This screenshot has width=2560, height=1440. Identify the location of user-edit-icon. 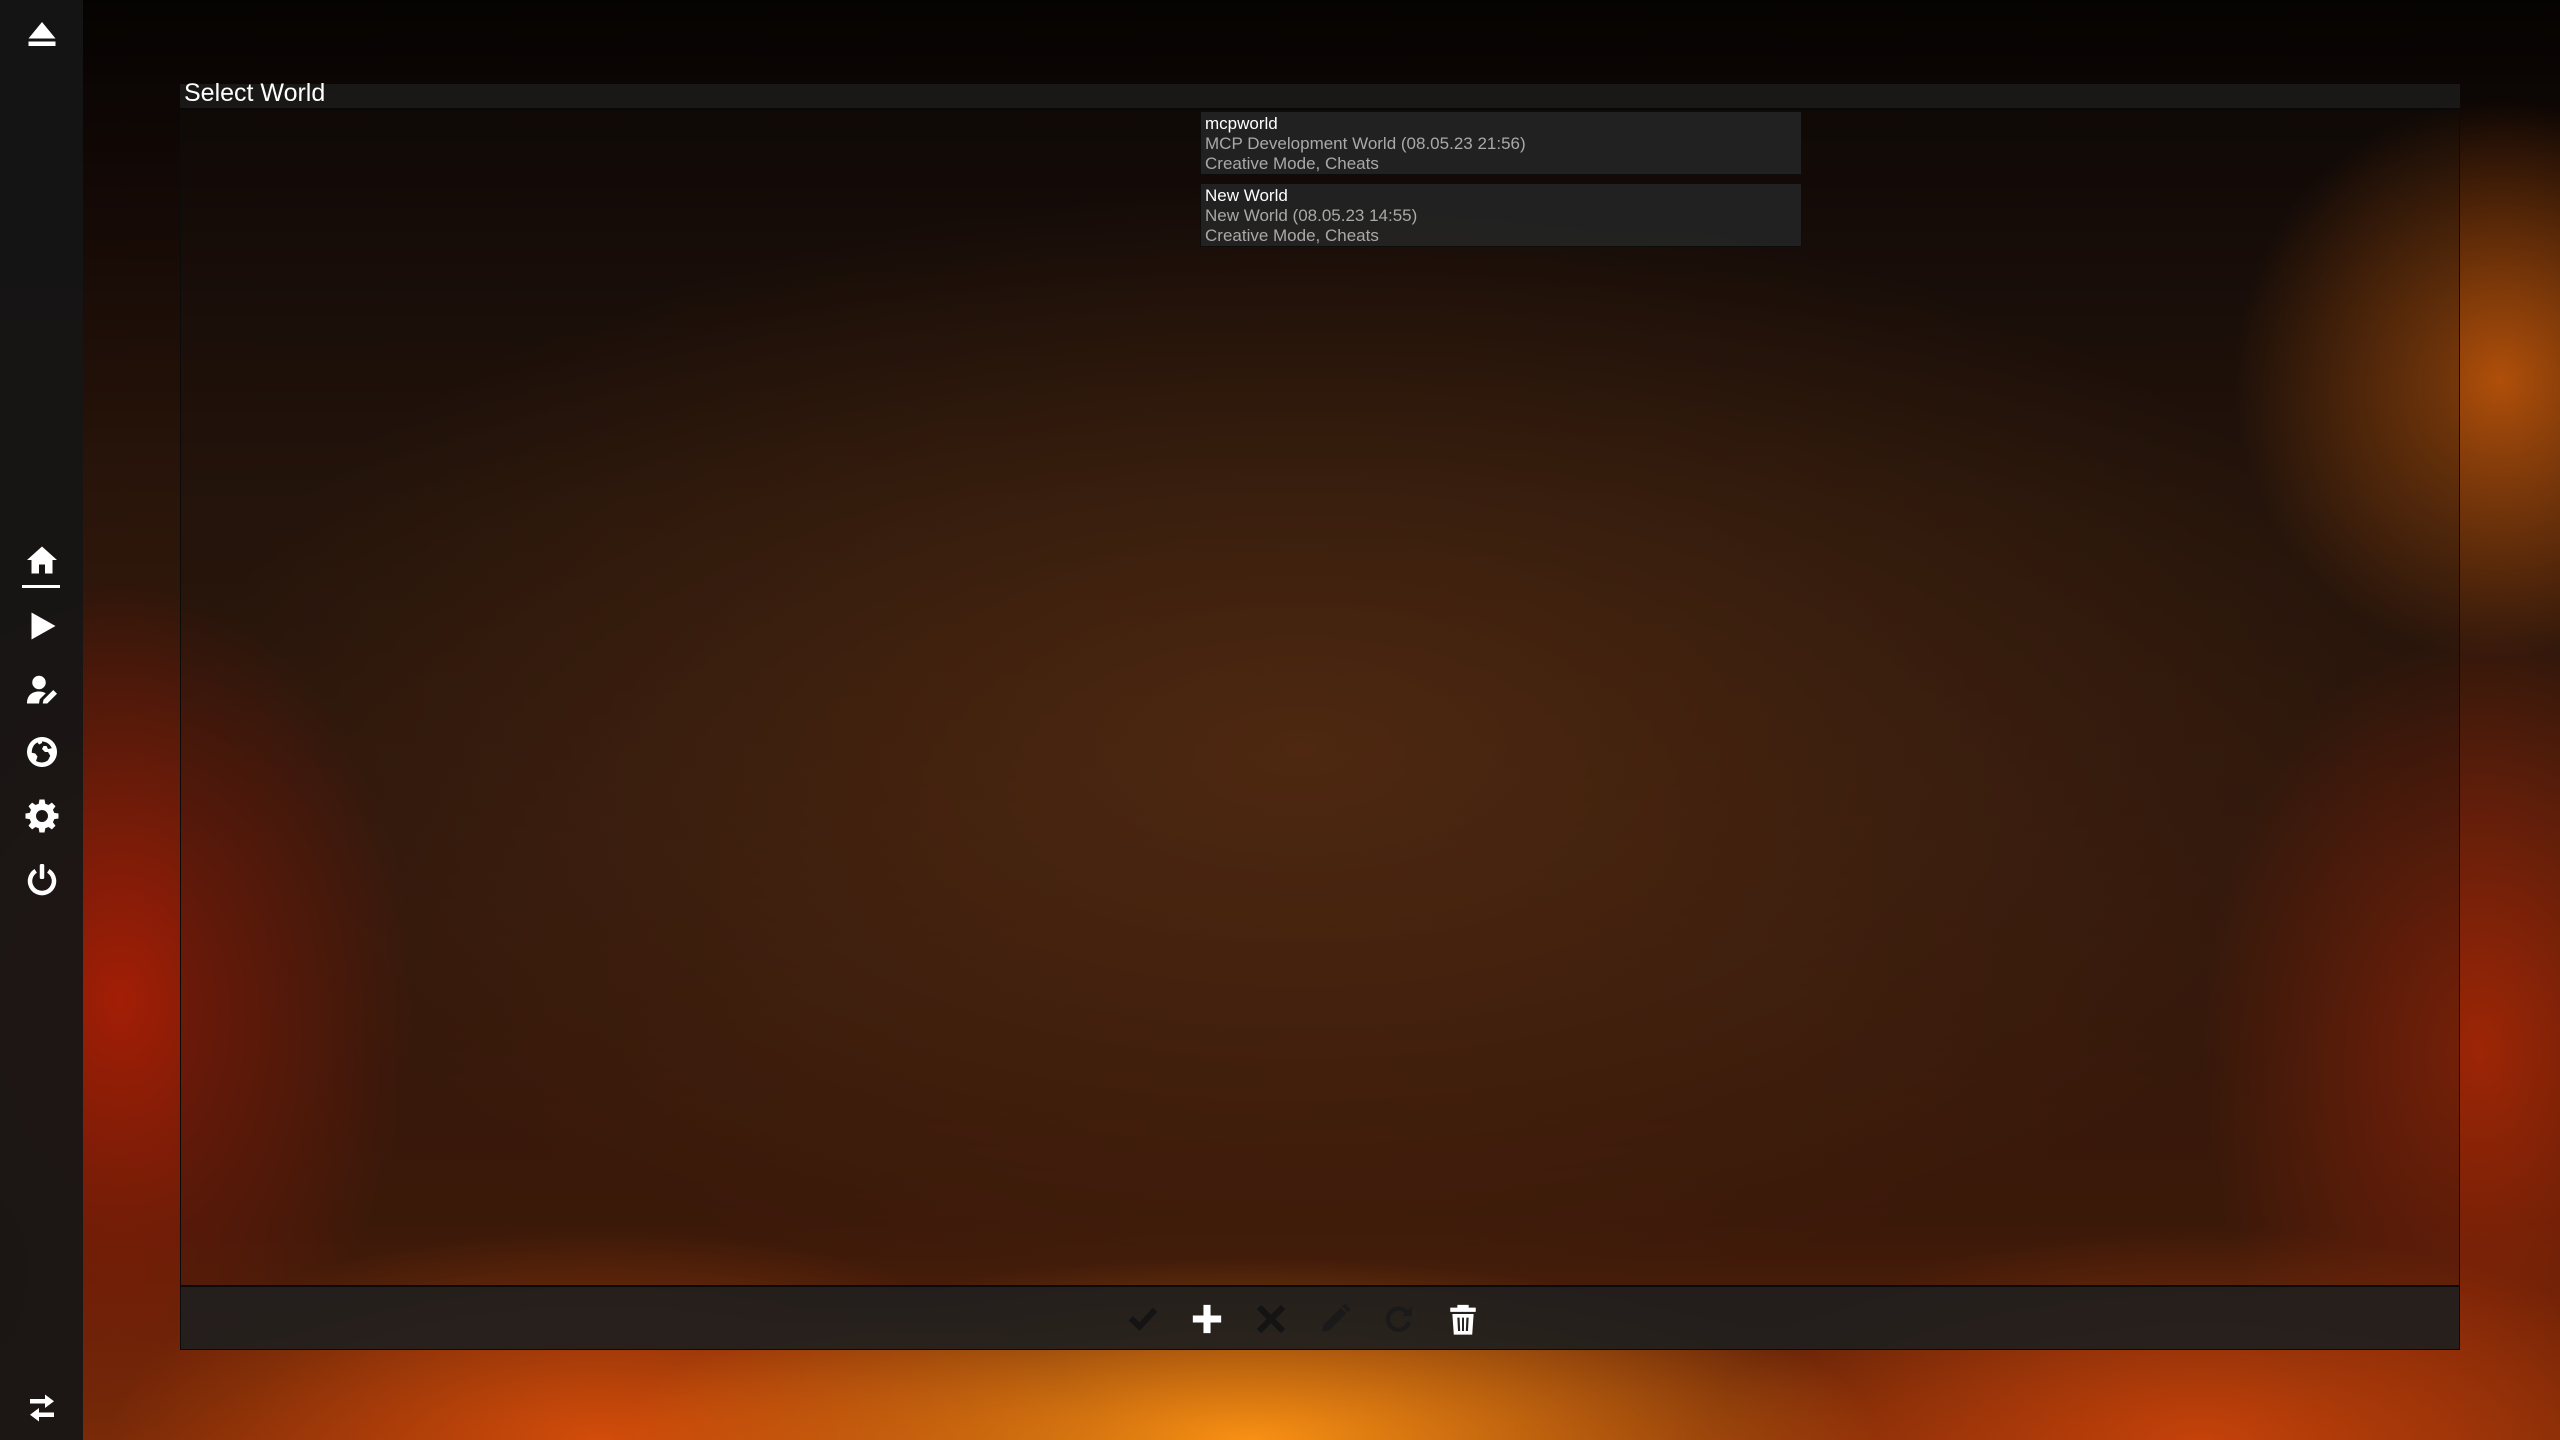
(41, 689).